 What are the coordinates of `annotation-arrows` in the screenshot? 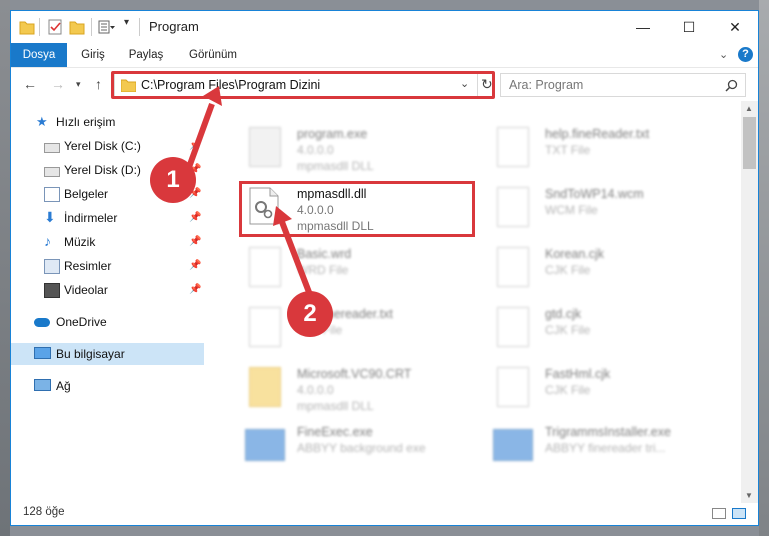 It's located at (250, 194).